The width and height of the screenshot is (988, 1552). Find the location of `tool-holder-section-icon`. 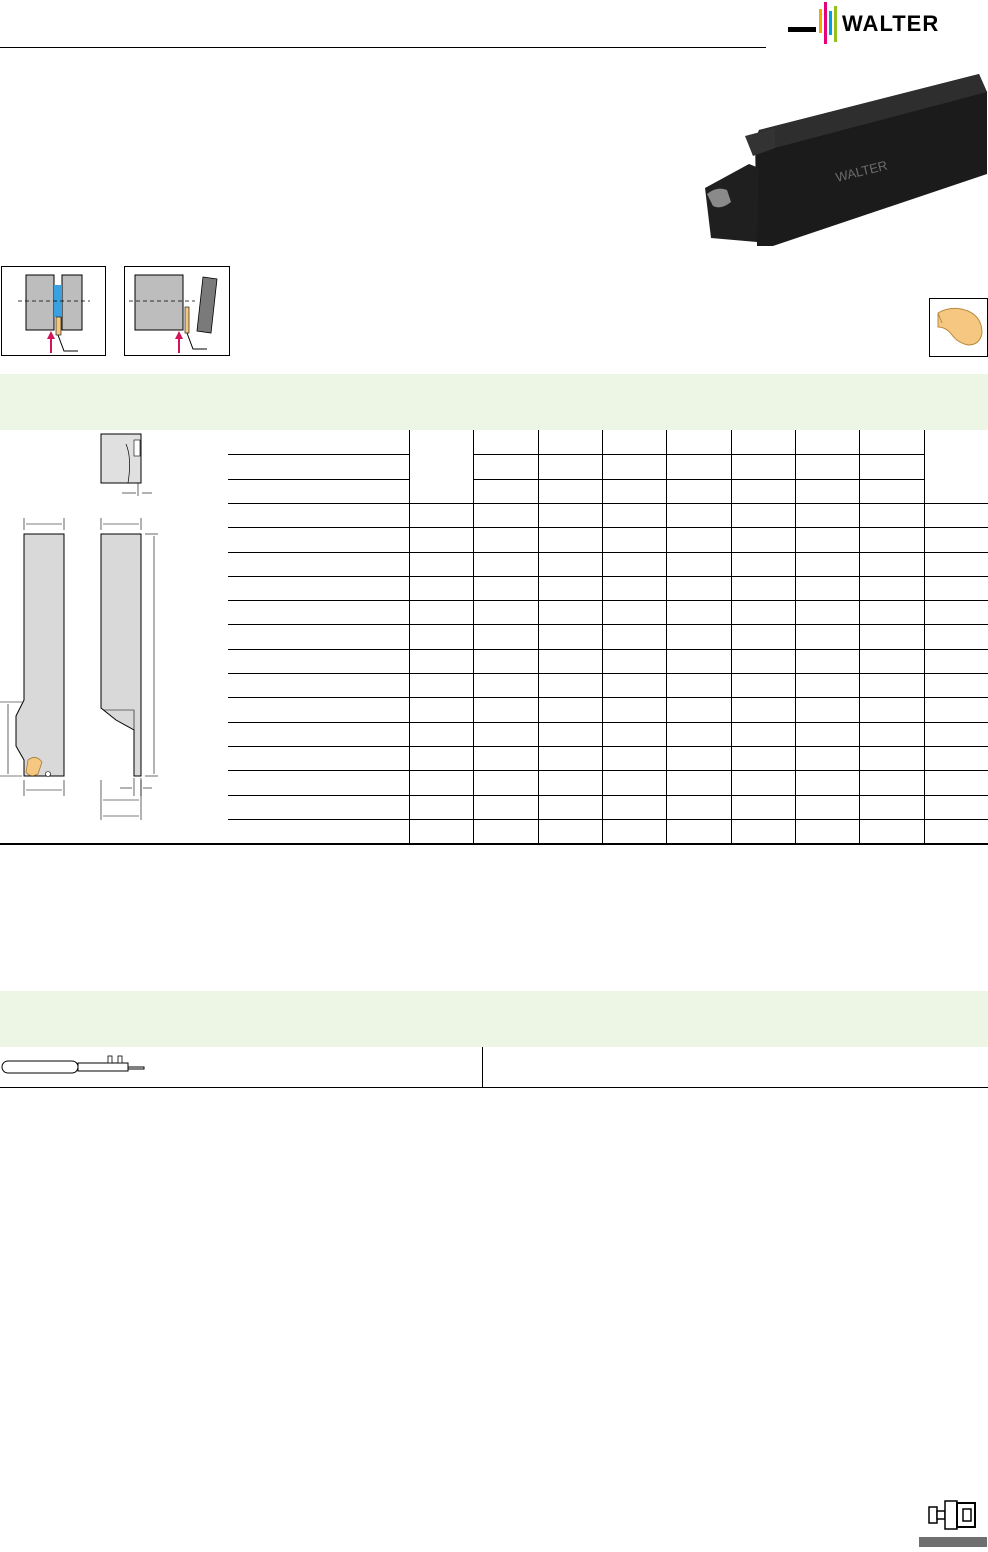

tool-holder-section-icon is located at coordinates (953, 1520).